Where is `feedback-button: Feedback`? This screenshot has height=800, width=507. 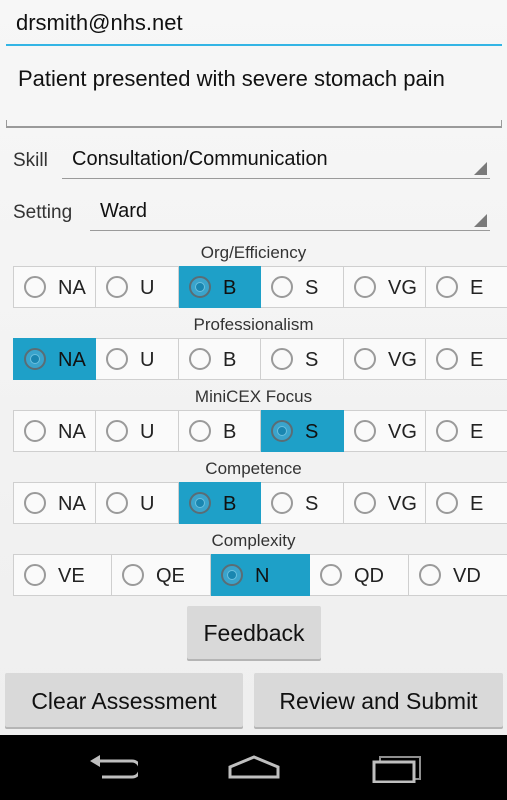
feedback-button: Feedback is located at coordinates (254, 633).